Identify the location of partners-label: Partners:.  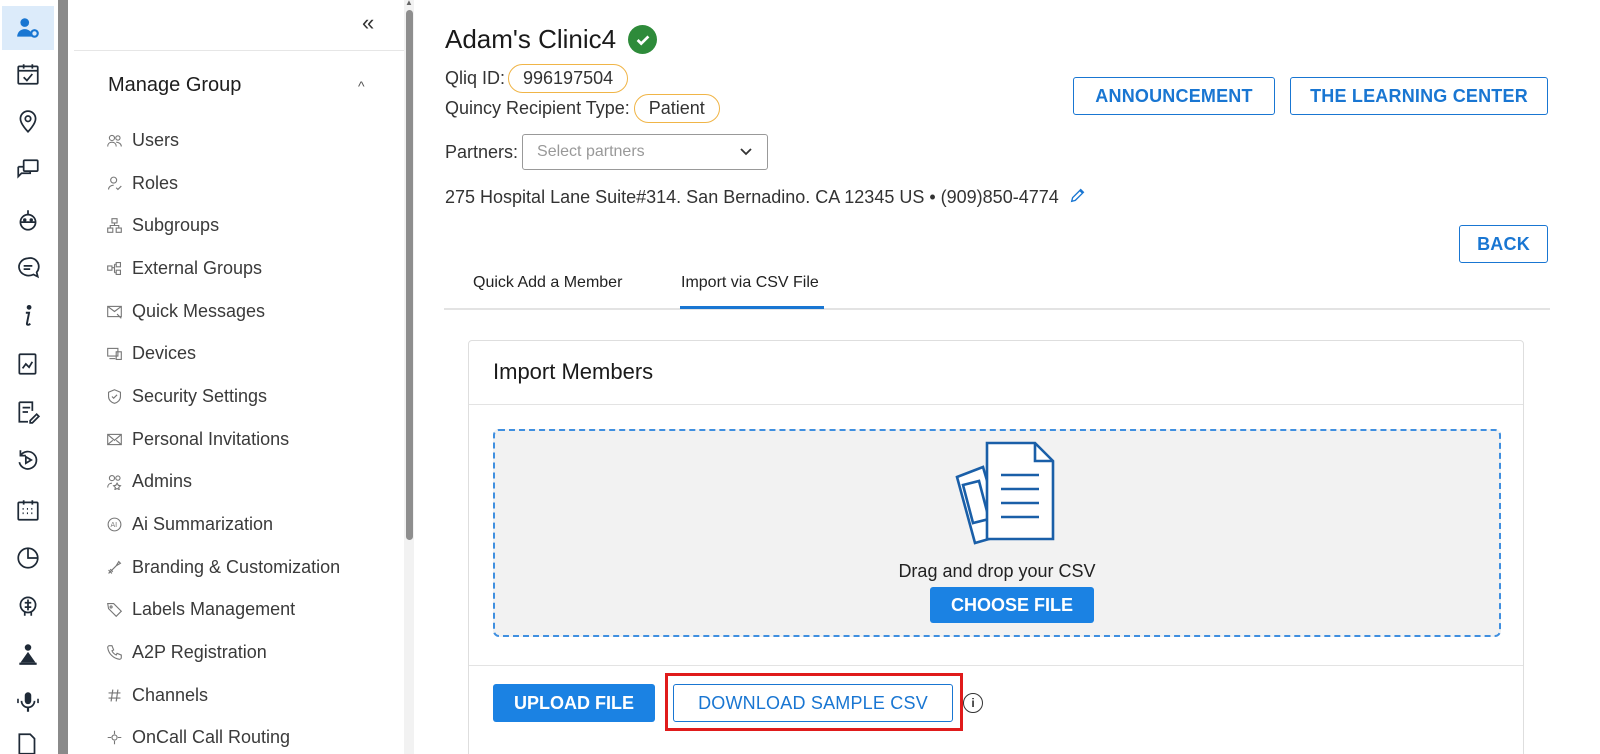
(482, 151).